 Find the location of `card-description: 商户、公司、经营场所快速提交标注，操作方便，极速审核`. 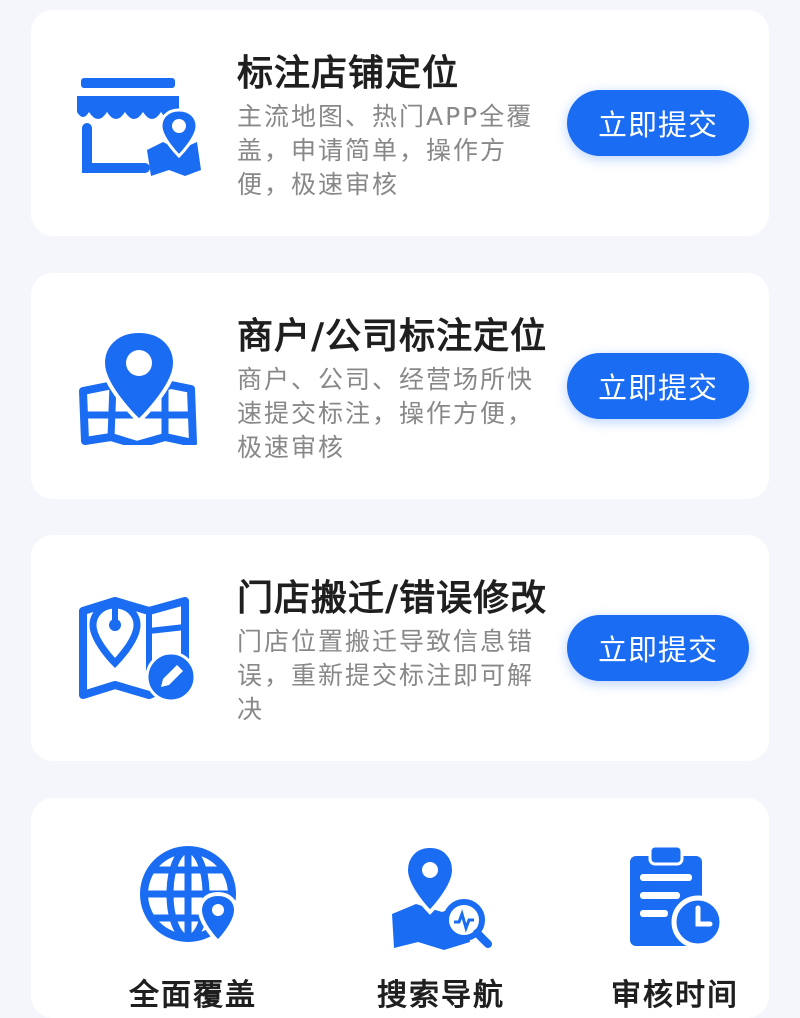

card-description: 商户、公司、经营场所快速提交标注，操作方便，极速审核 is located at coordinates (386, 413).